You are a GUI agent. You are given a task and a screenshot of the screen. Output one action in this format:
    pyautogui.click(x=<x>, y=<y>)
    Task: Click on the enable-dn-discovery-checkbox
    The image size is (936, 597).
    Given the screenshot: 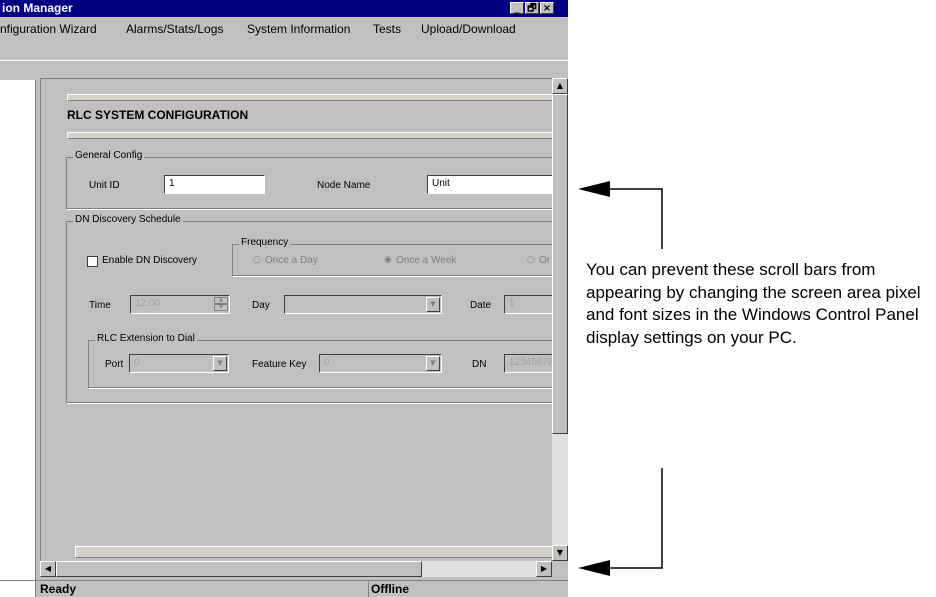 What is the action you would take?
    pyautogui.click(x=92, y=261)
    